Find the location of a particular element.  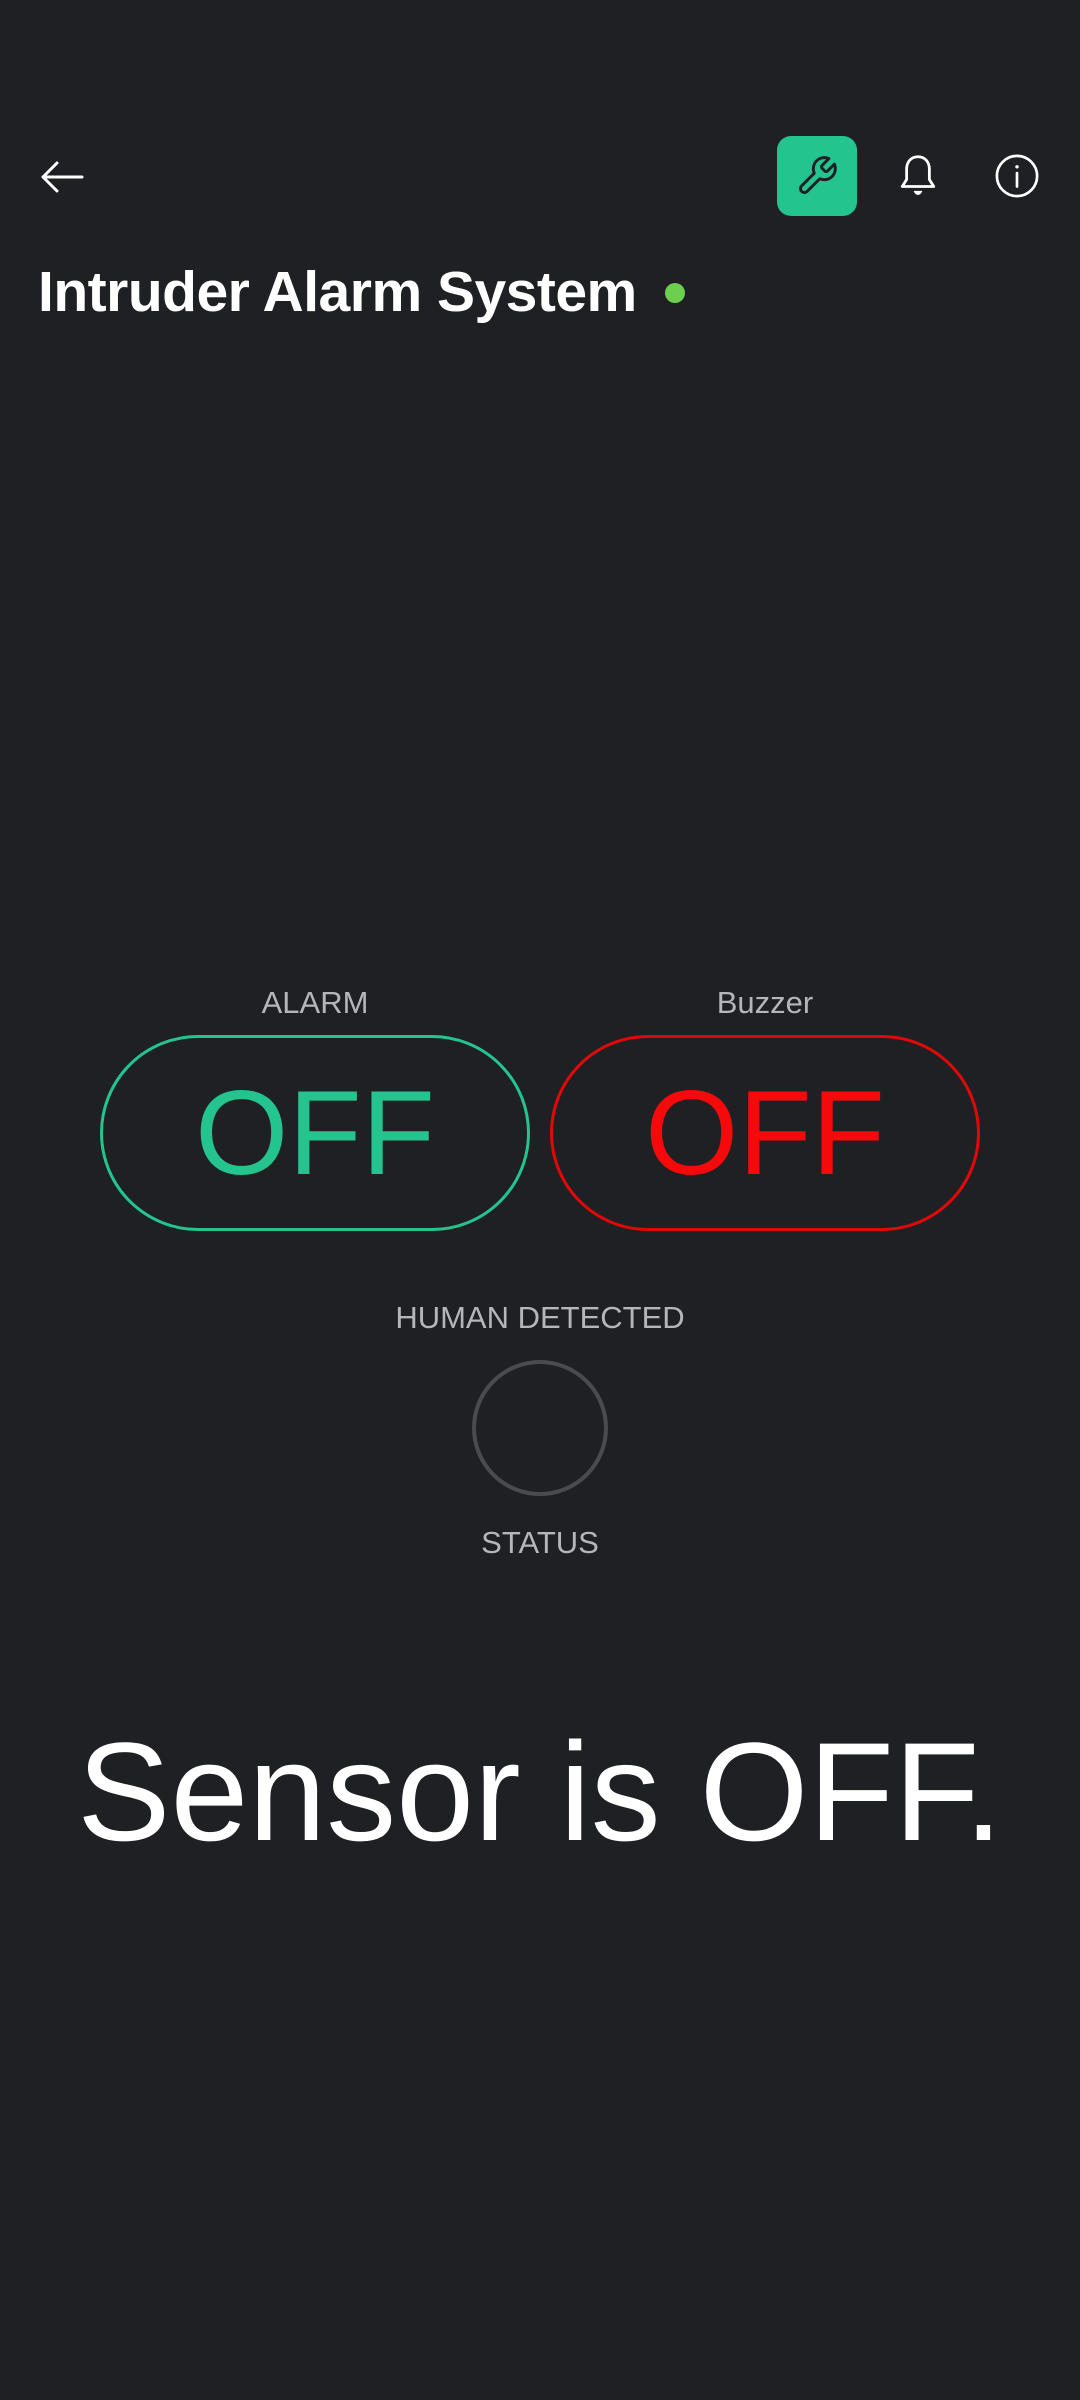

alarm-label: ALARM is located at coordinates (315, 1002).